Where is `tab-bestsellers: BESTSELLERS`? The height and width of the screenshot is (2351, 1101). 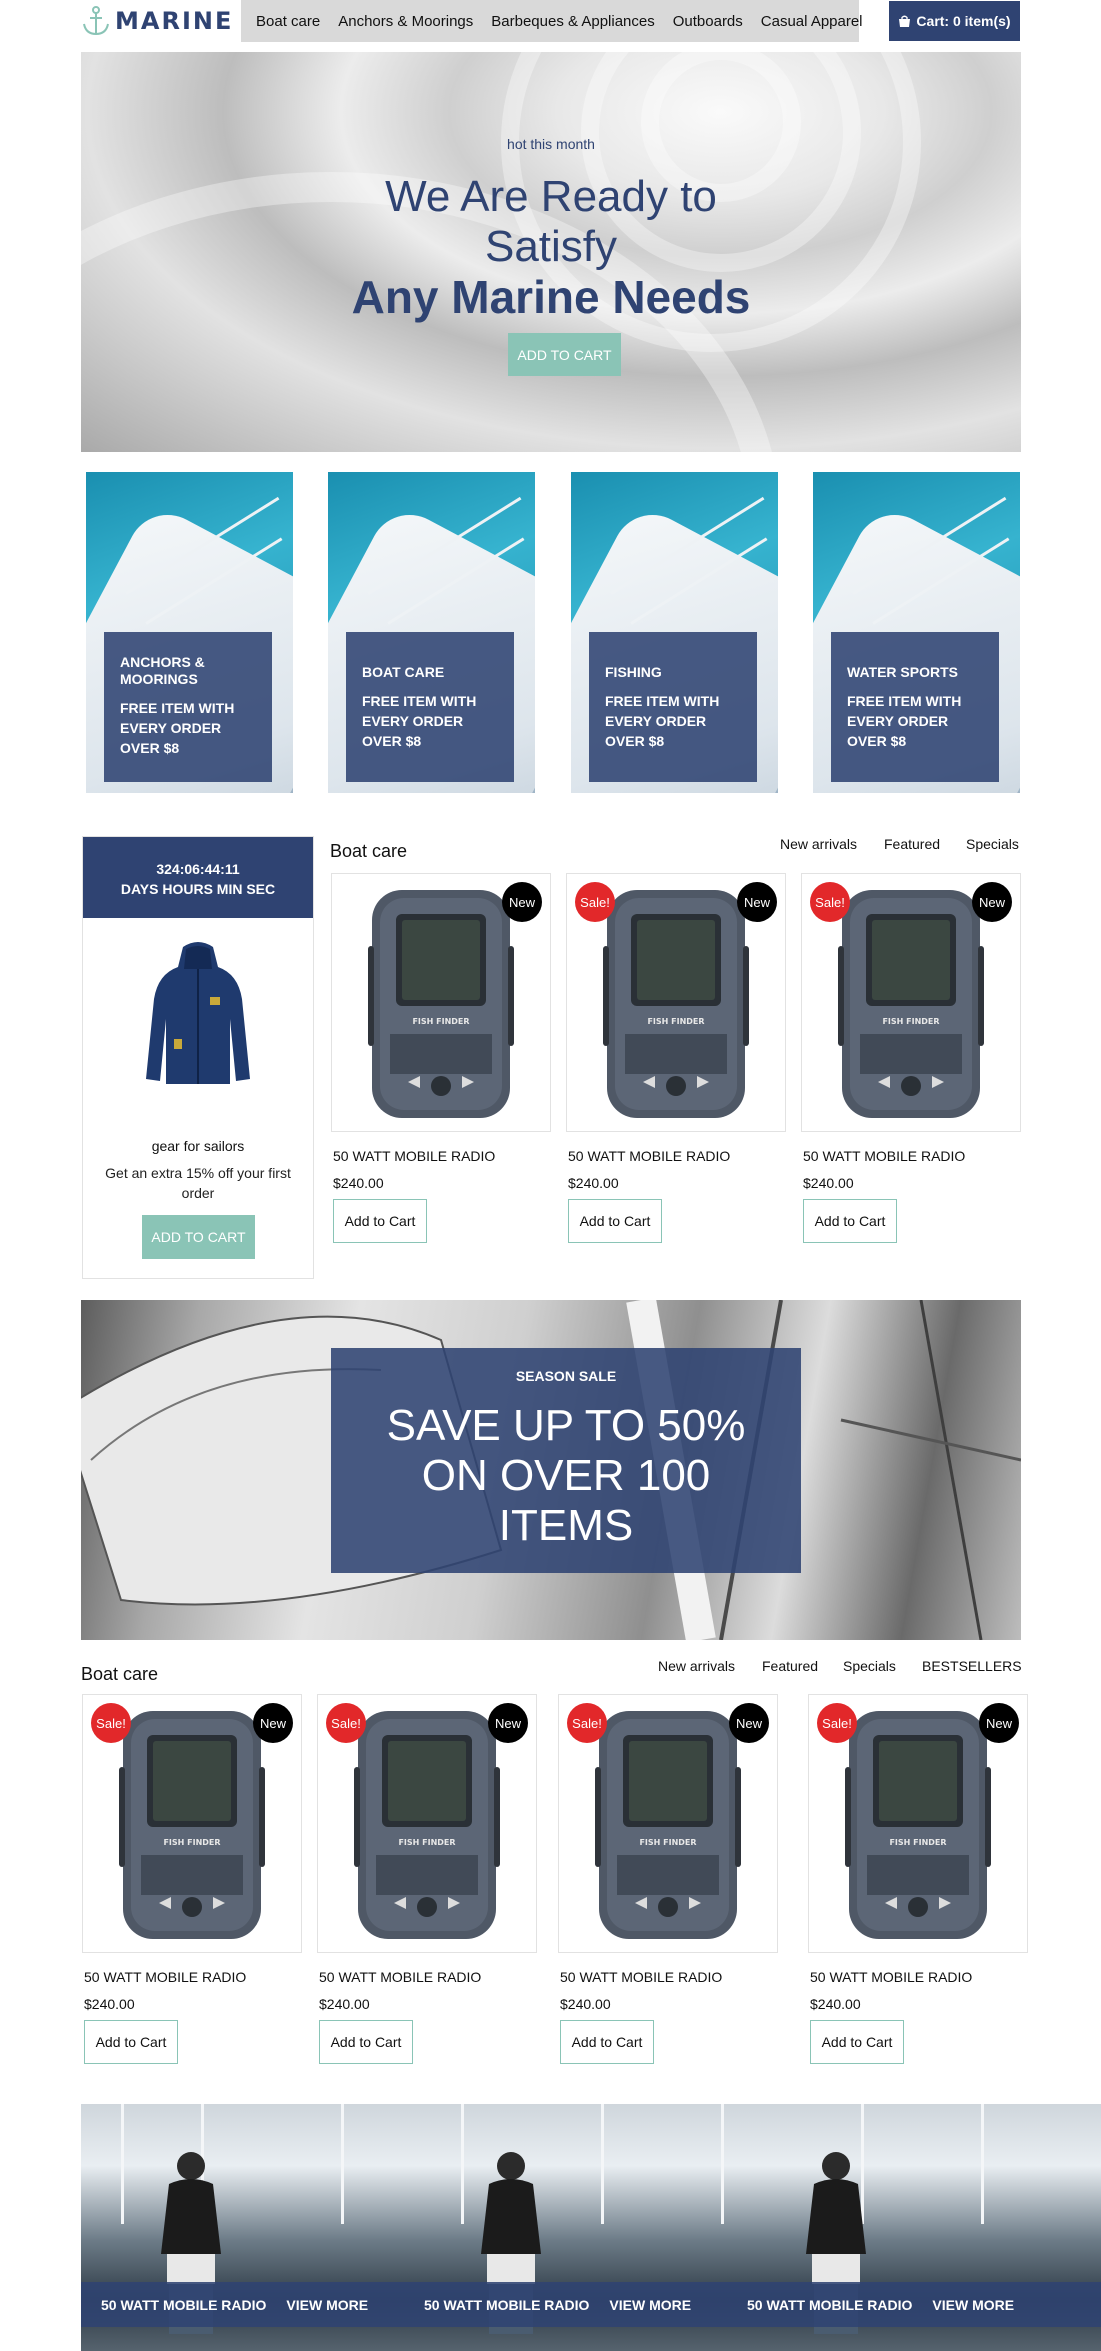
tab-bestsellers: BESTSELLERS is located at coordinates (972, 1666).